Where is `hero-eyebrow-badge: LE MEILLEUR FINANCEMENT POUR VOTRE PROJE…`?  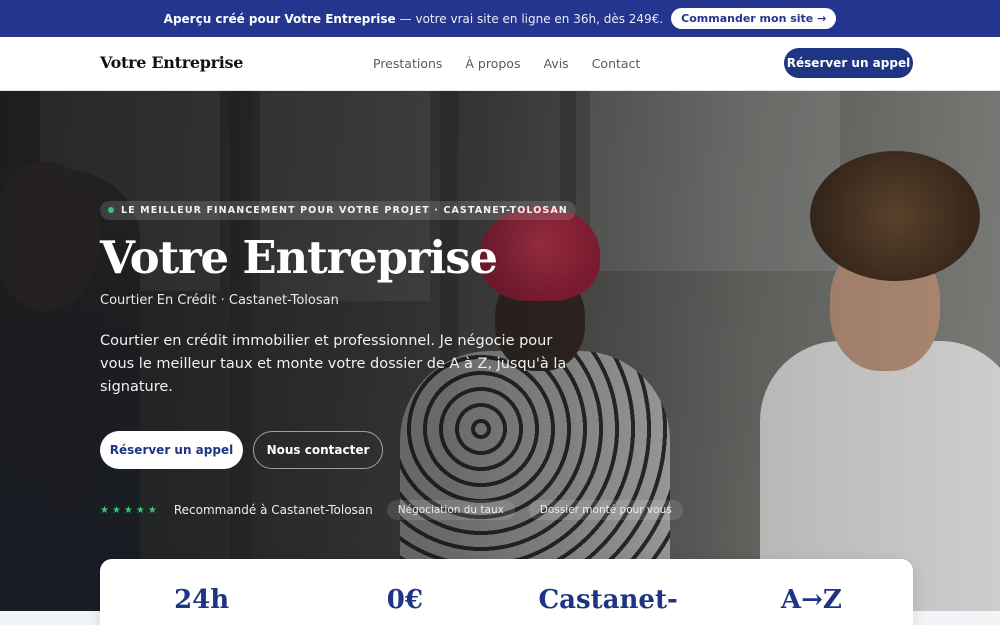 hero-eyebrow-badge: LE MEILLEUR FINANCEMENT POUR VOTRE PROJE… is located at coordinates (338, 210).